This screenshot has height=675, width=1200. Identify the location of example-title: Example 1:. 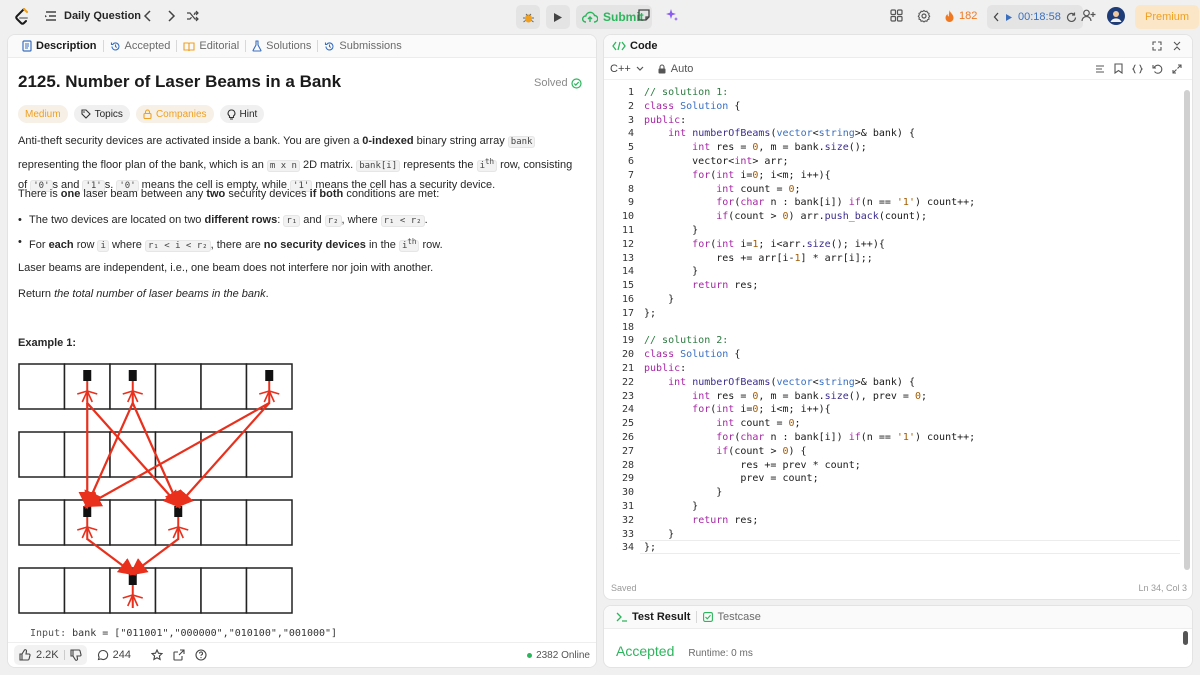
(47, 343).